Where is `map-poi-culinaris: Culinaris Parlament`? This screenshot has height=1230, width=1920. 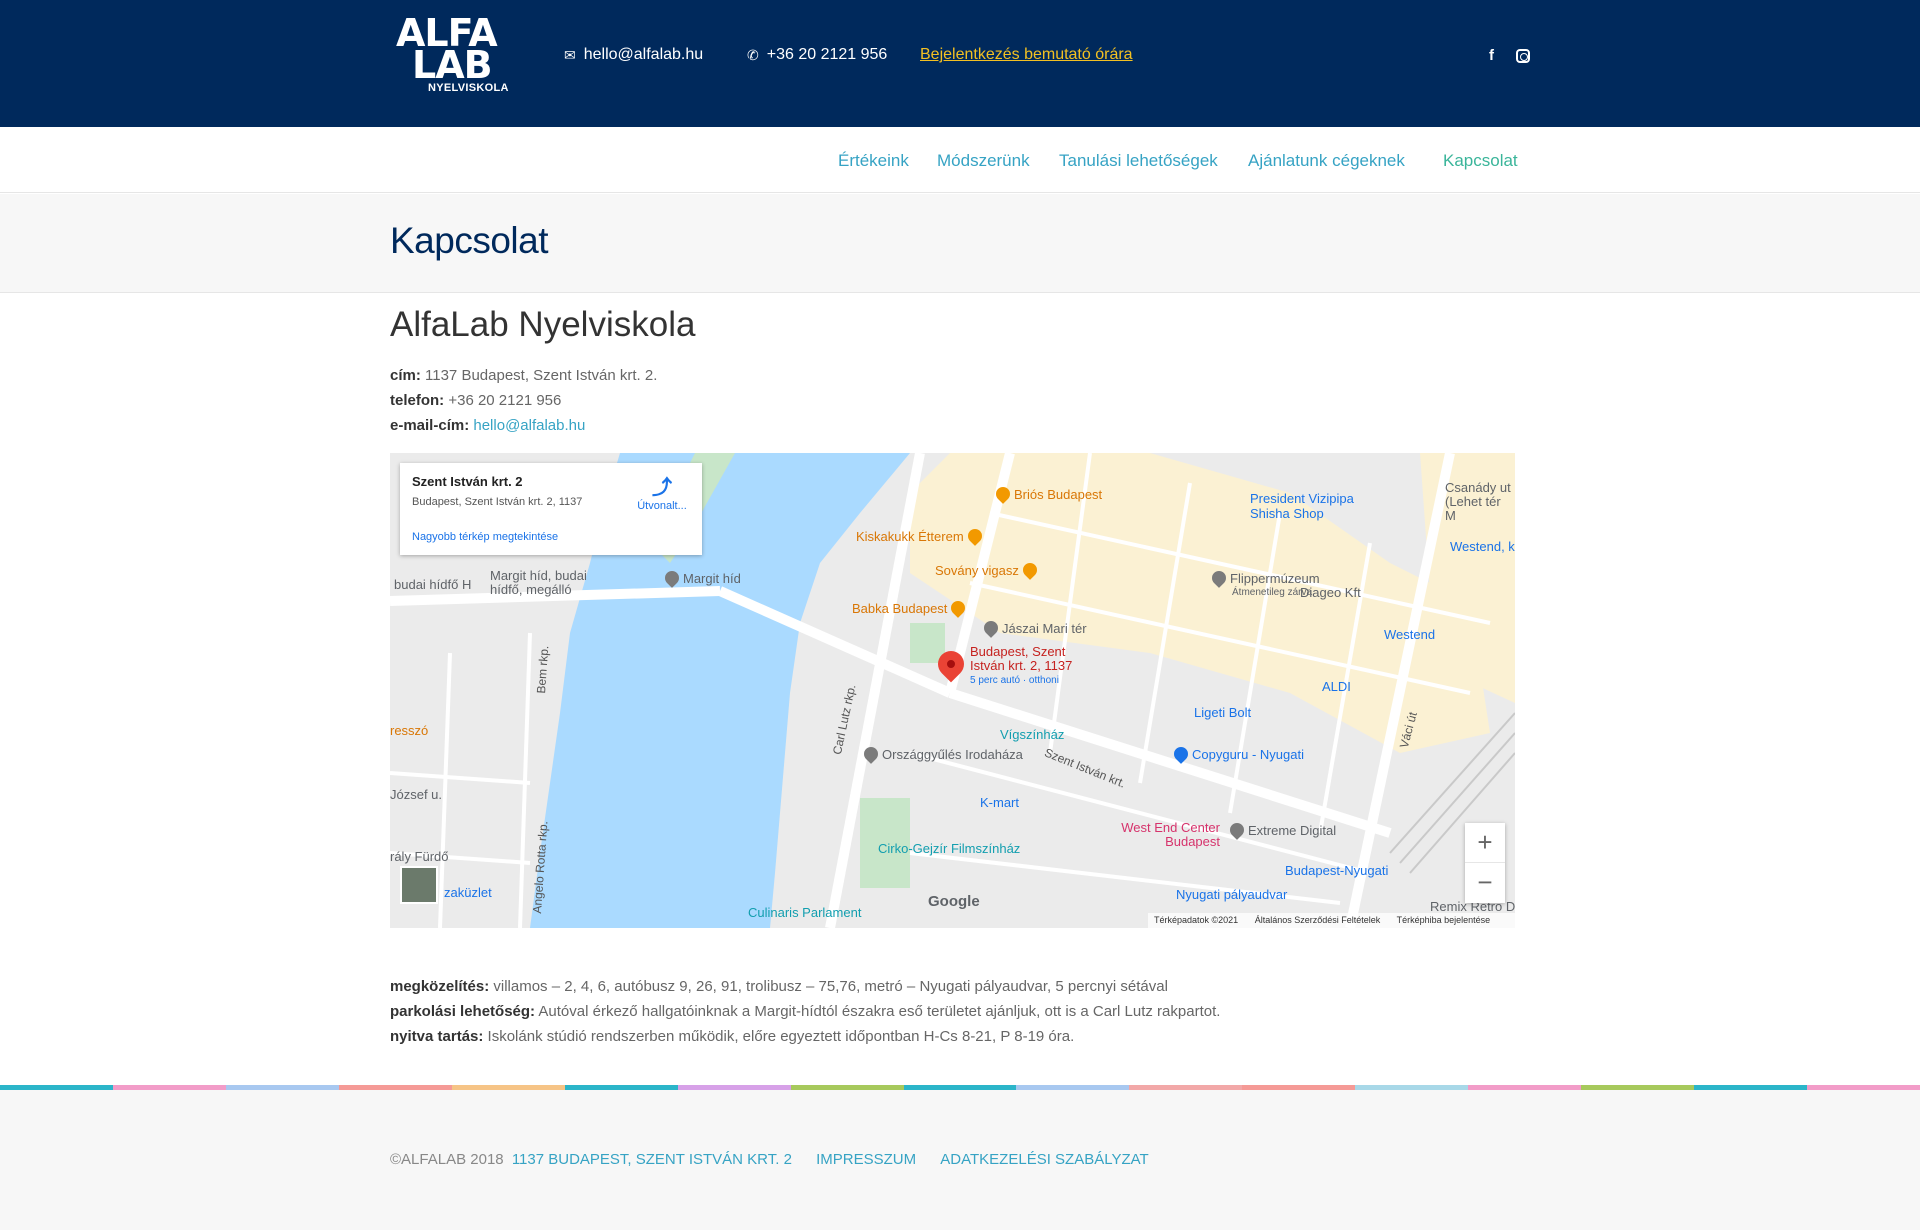
map-poi-culinaris: Culinaris Parlament is located at coordinates (804, 912).